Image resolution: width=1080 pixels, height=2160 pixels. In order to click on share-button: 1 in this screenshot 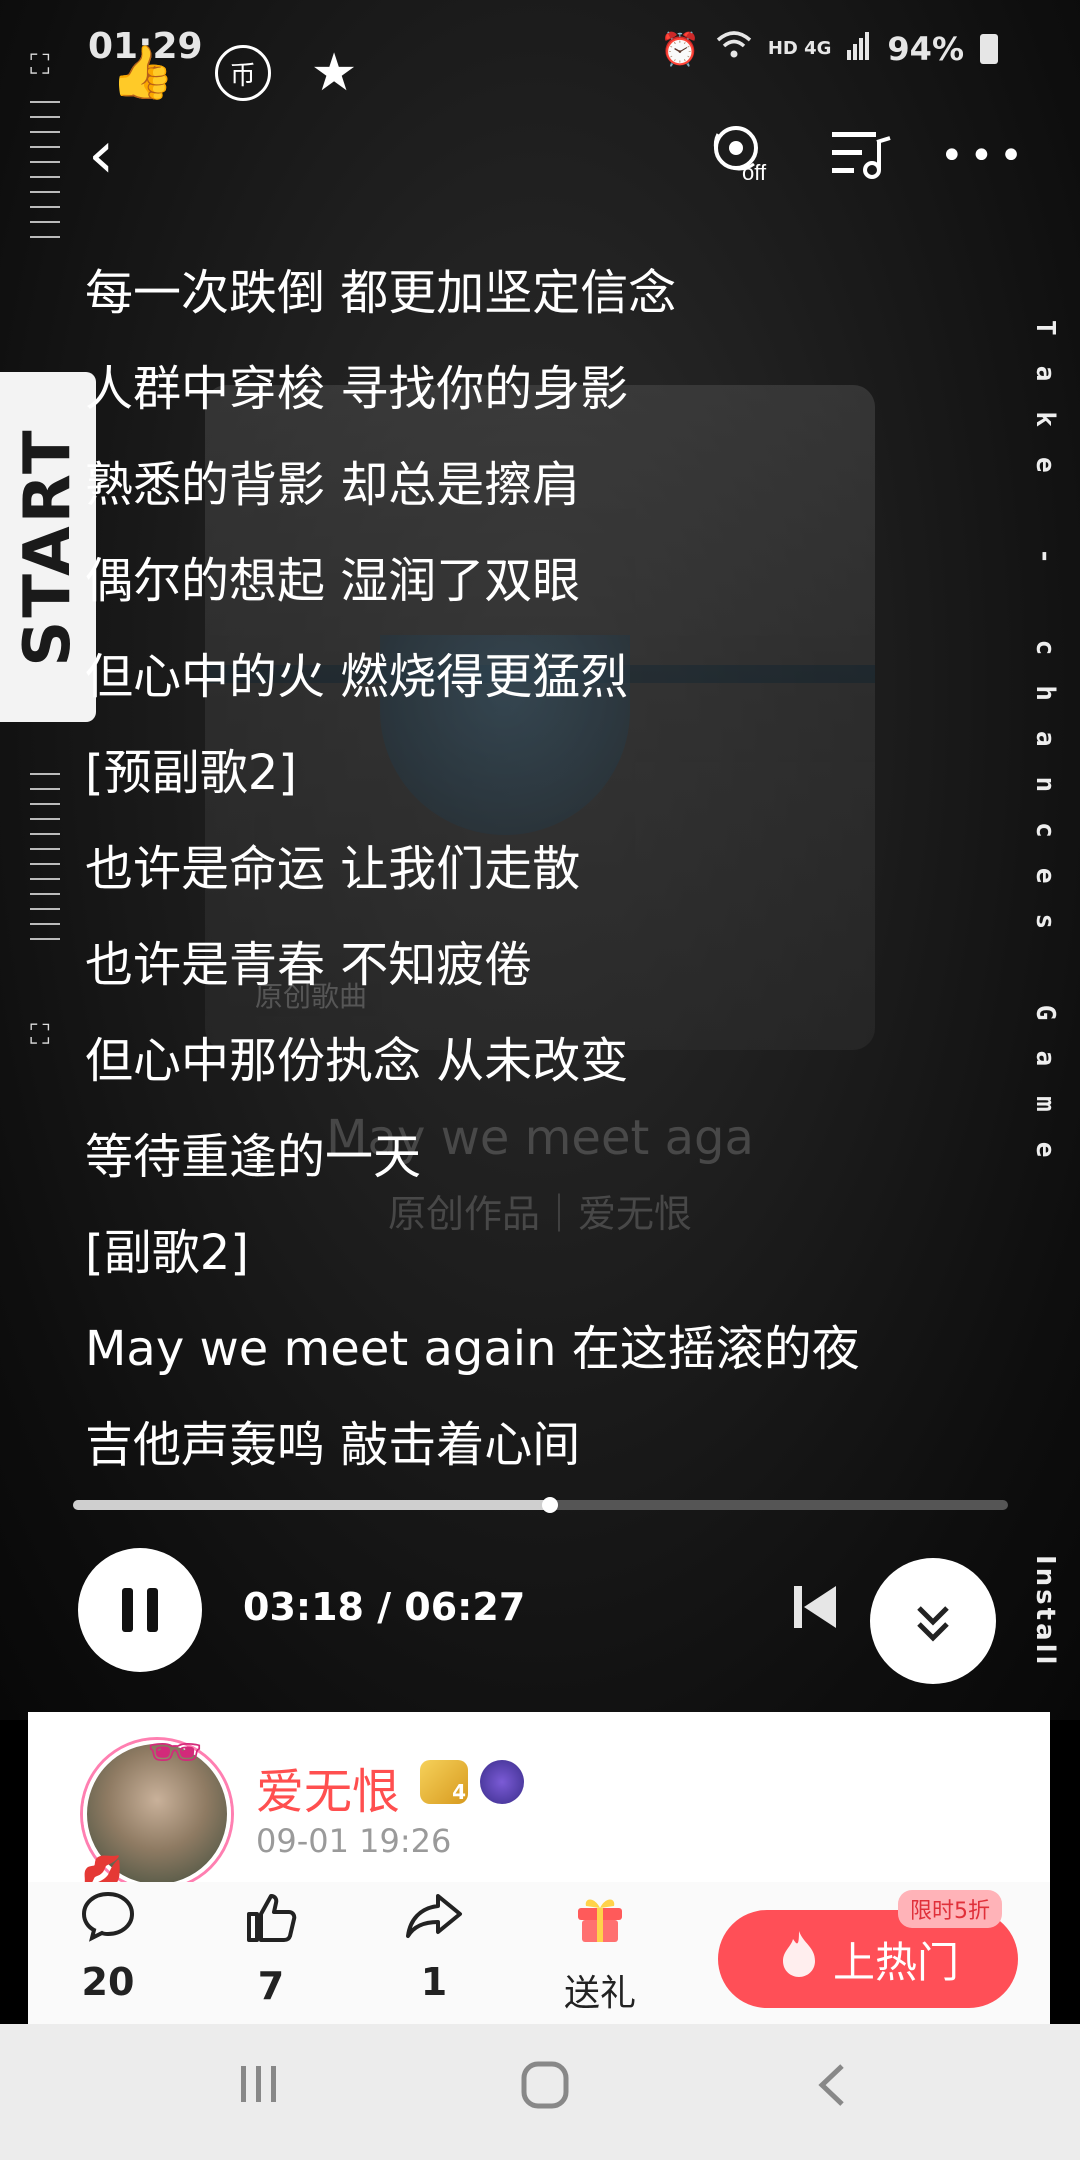, I will do `click(434, 1947)`.